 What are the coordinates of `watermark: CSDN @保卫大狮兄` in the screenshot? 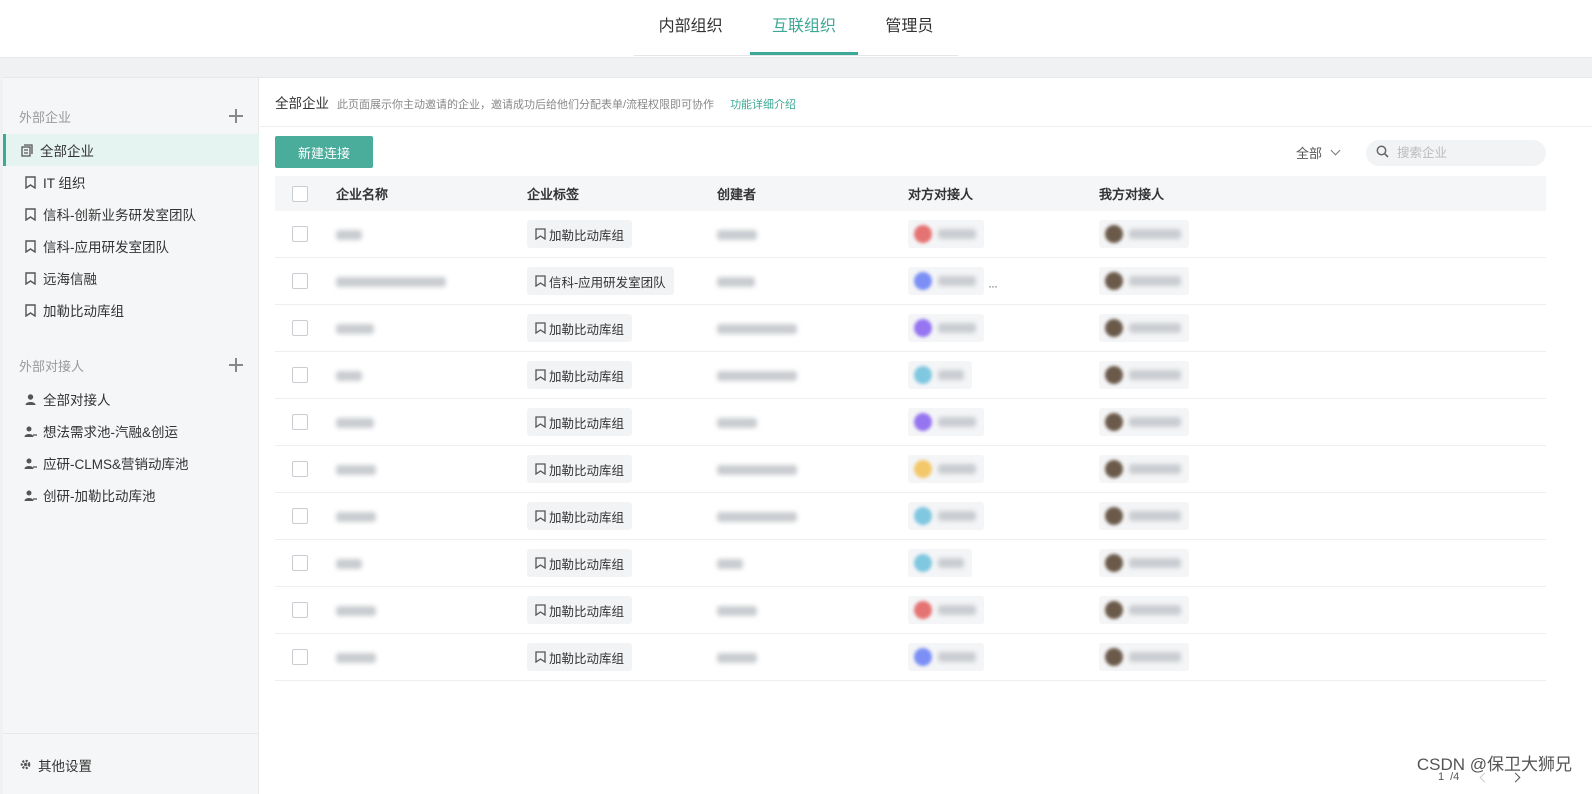 It's located at (1494, 764).